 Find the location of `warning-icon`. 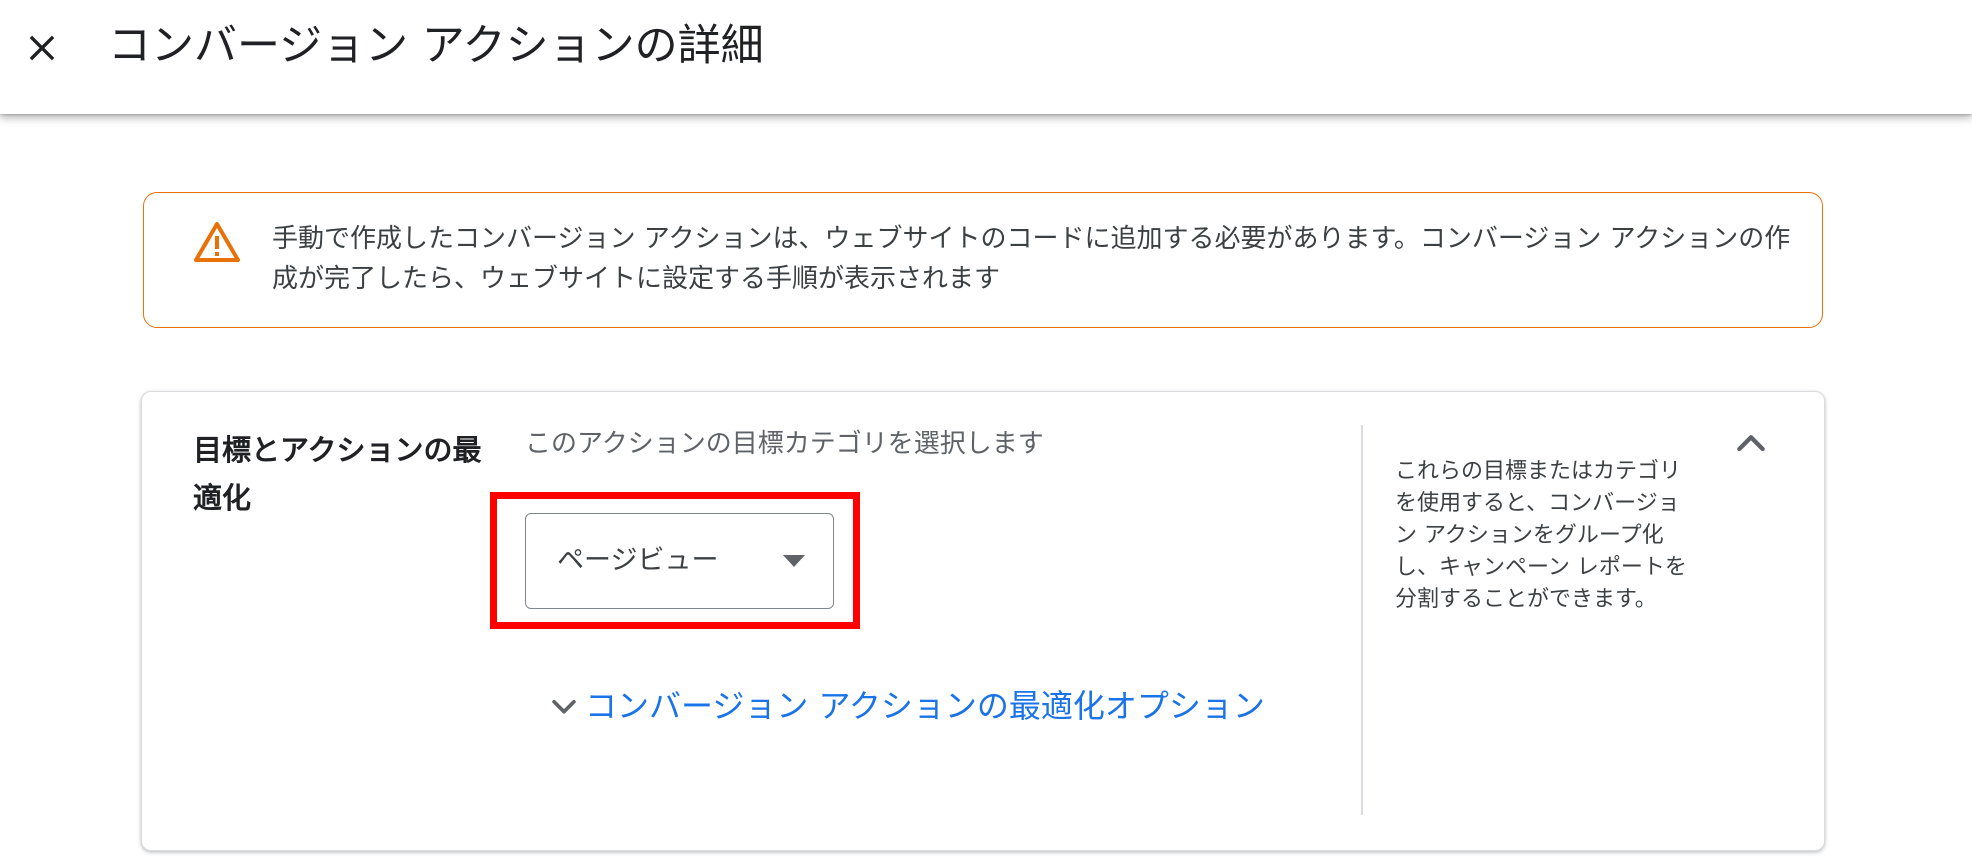

warning-icon is located at coordinates (217, 242).